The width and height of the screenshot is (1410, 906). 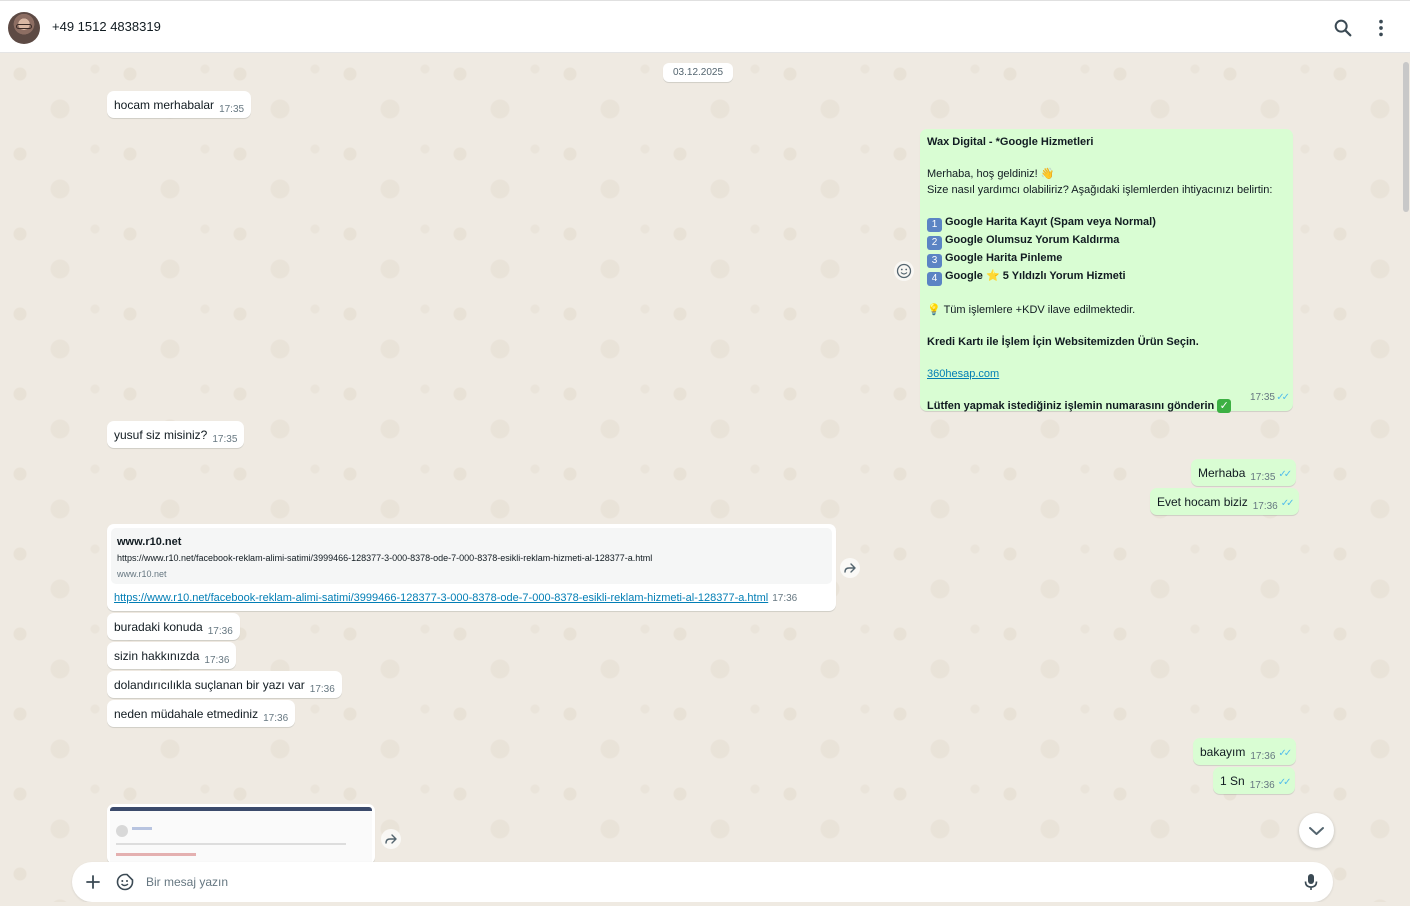 I want to click on option-label: Google Olumsuz Yorum Kaldırma, so click(x=1032, y=240).